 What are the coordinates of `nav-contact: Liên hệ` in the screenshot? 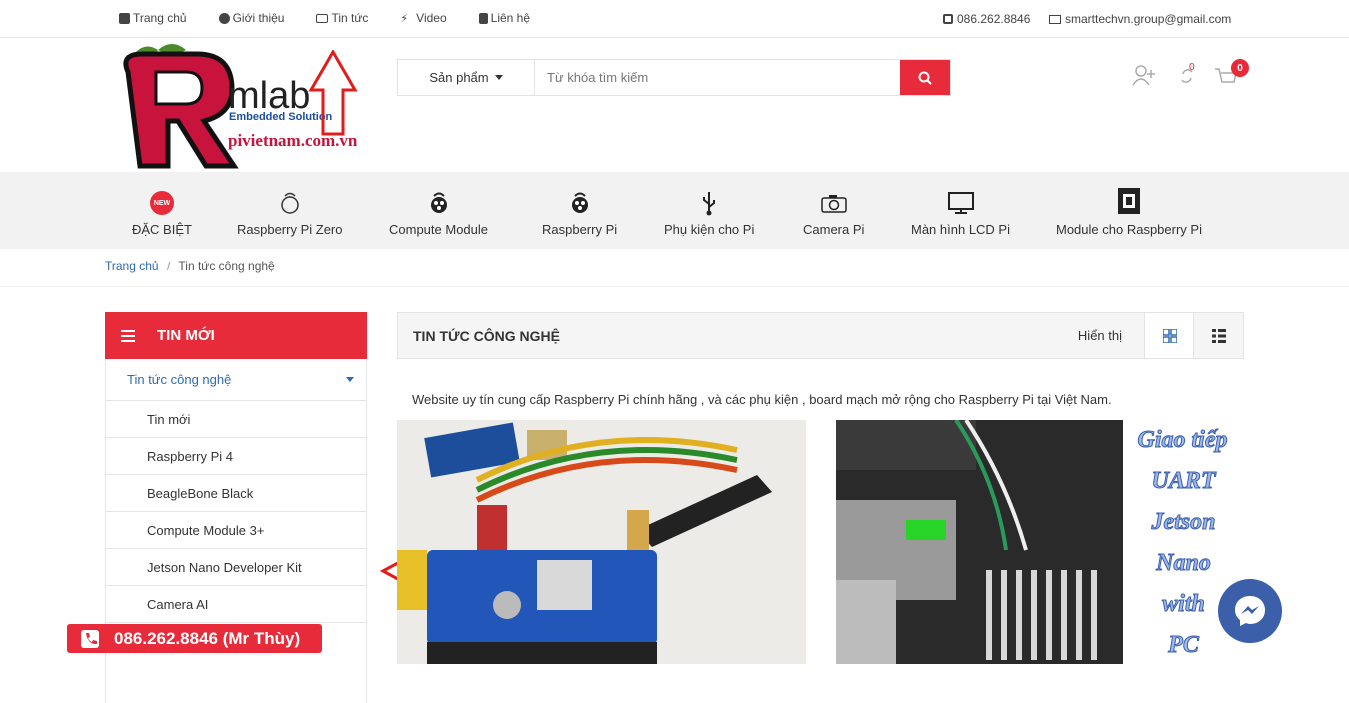 It's located at (504, 18).